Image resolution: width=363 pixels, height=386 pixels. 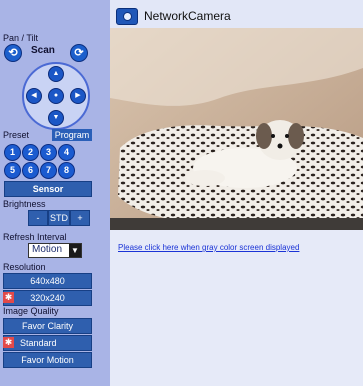 What do you see at coordinates (47, 343) in the screenshot?
I see `standard-quality-button: Standard` at bounding box center [47, 343].